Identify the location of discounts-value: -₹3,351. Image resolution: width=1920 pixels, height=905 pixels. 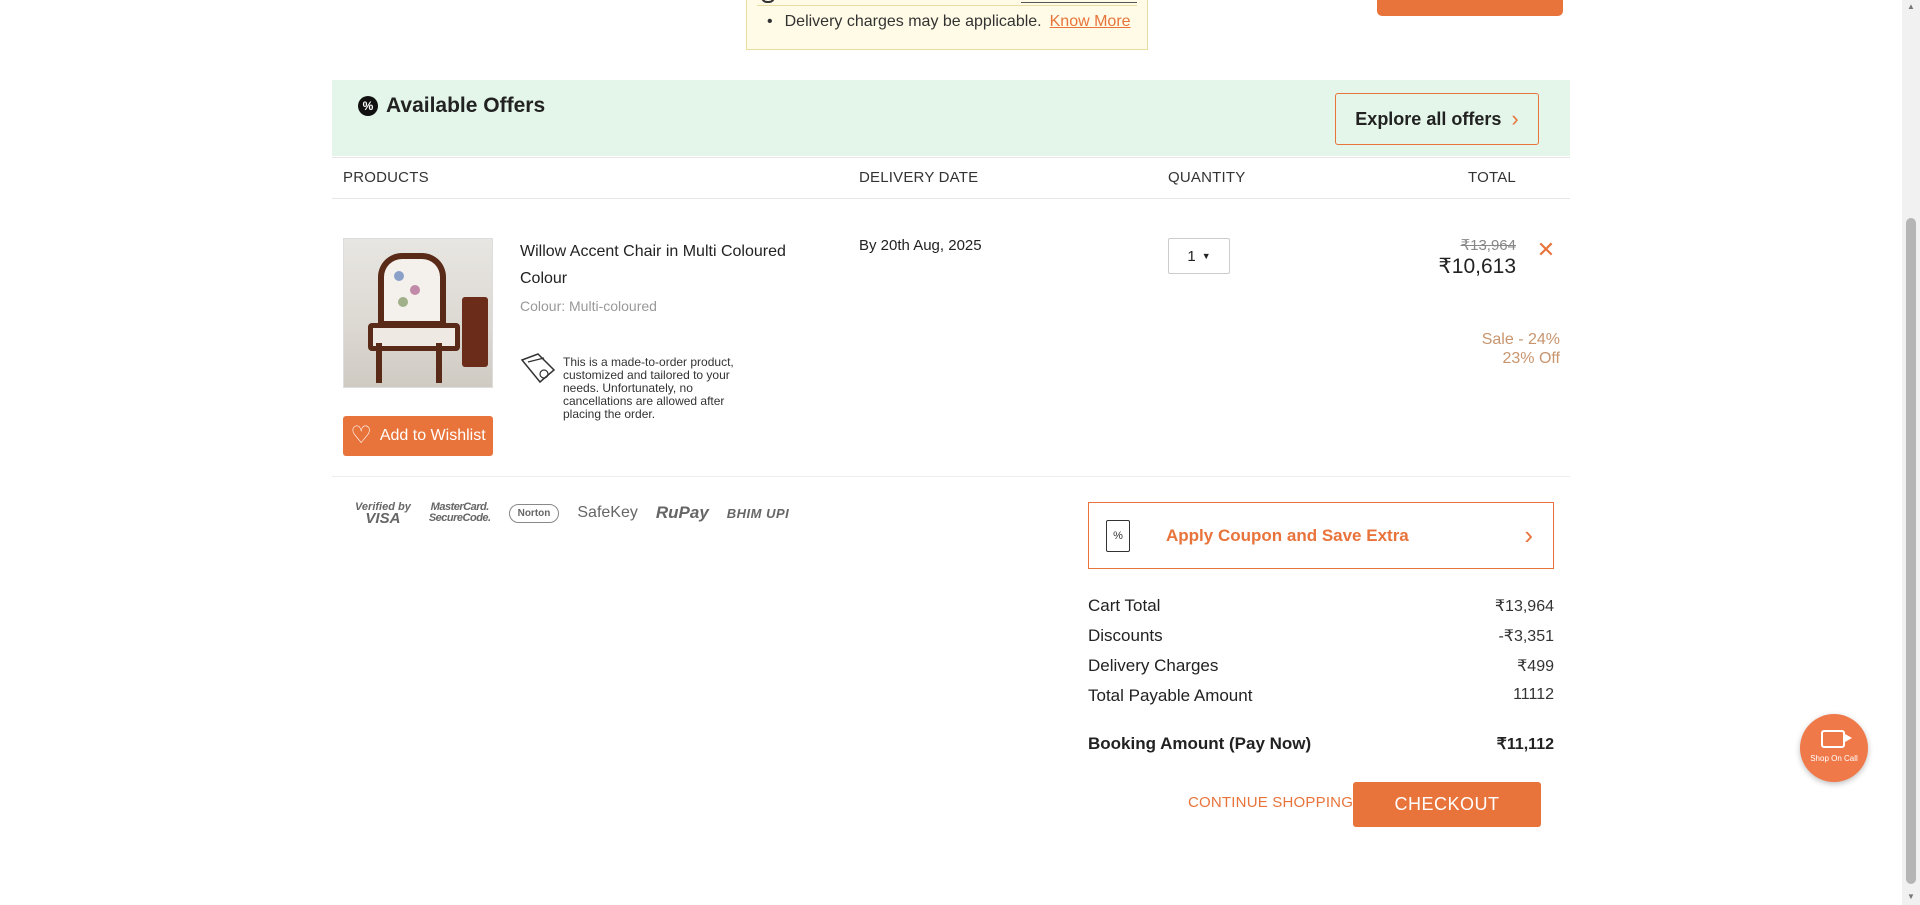
(1526, 636).